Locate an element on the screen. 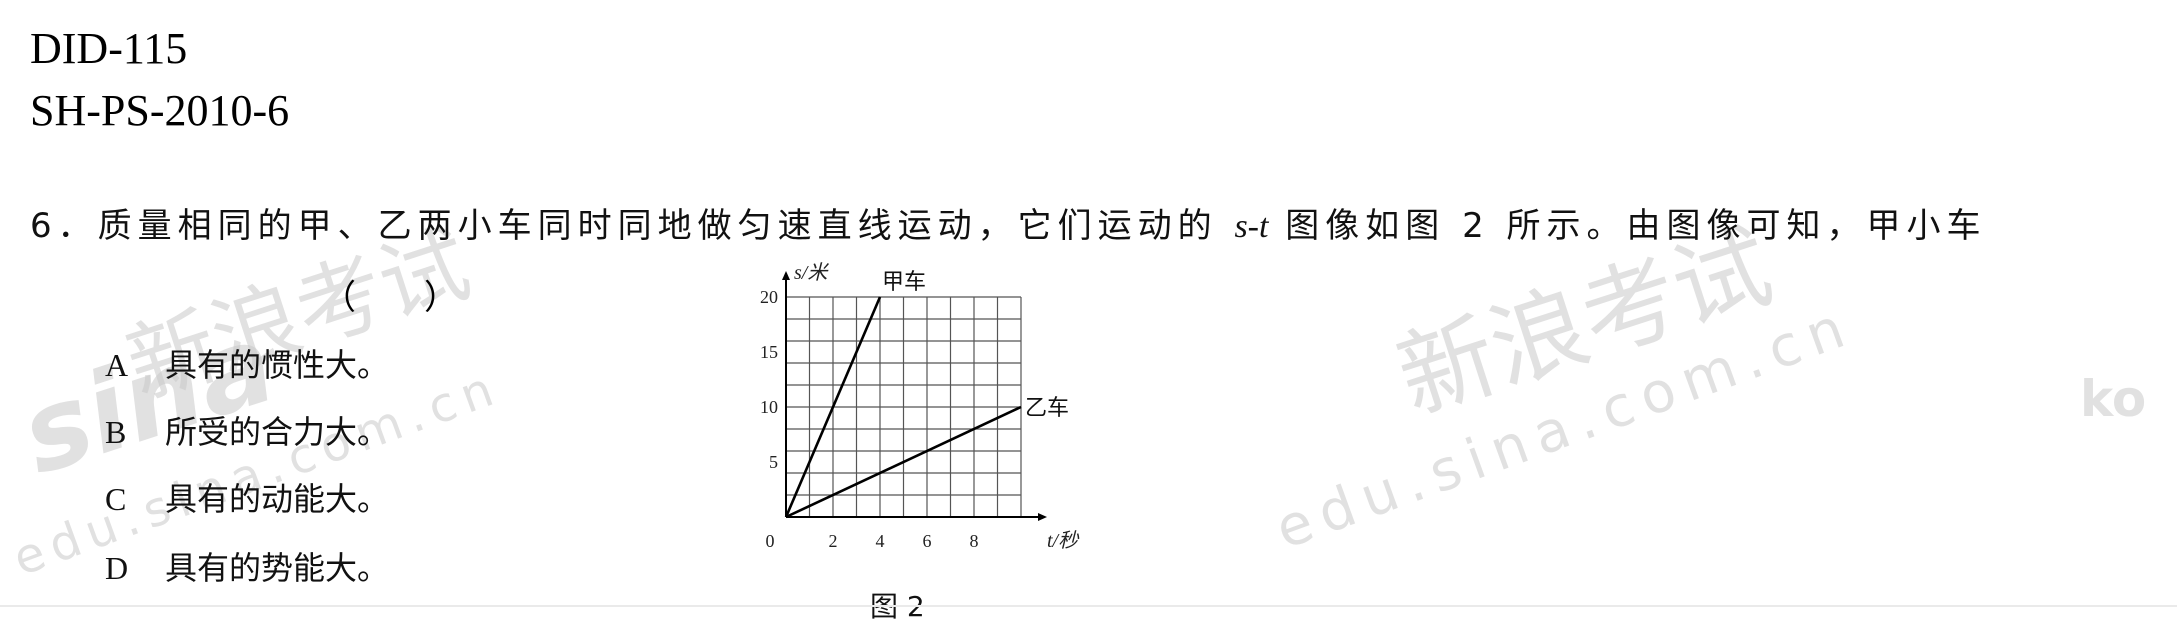 This screenshot has width=2177, height=636. y-tick-label: 20 is located at coordinates (769, 297).